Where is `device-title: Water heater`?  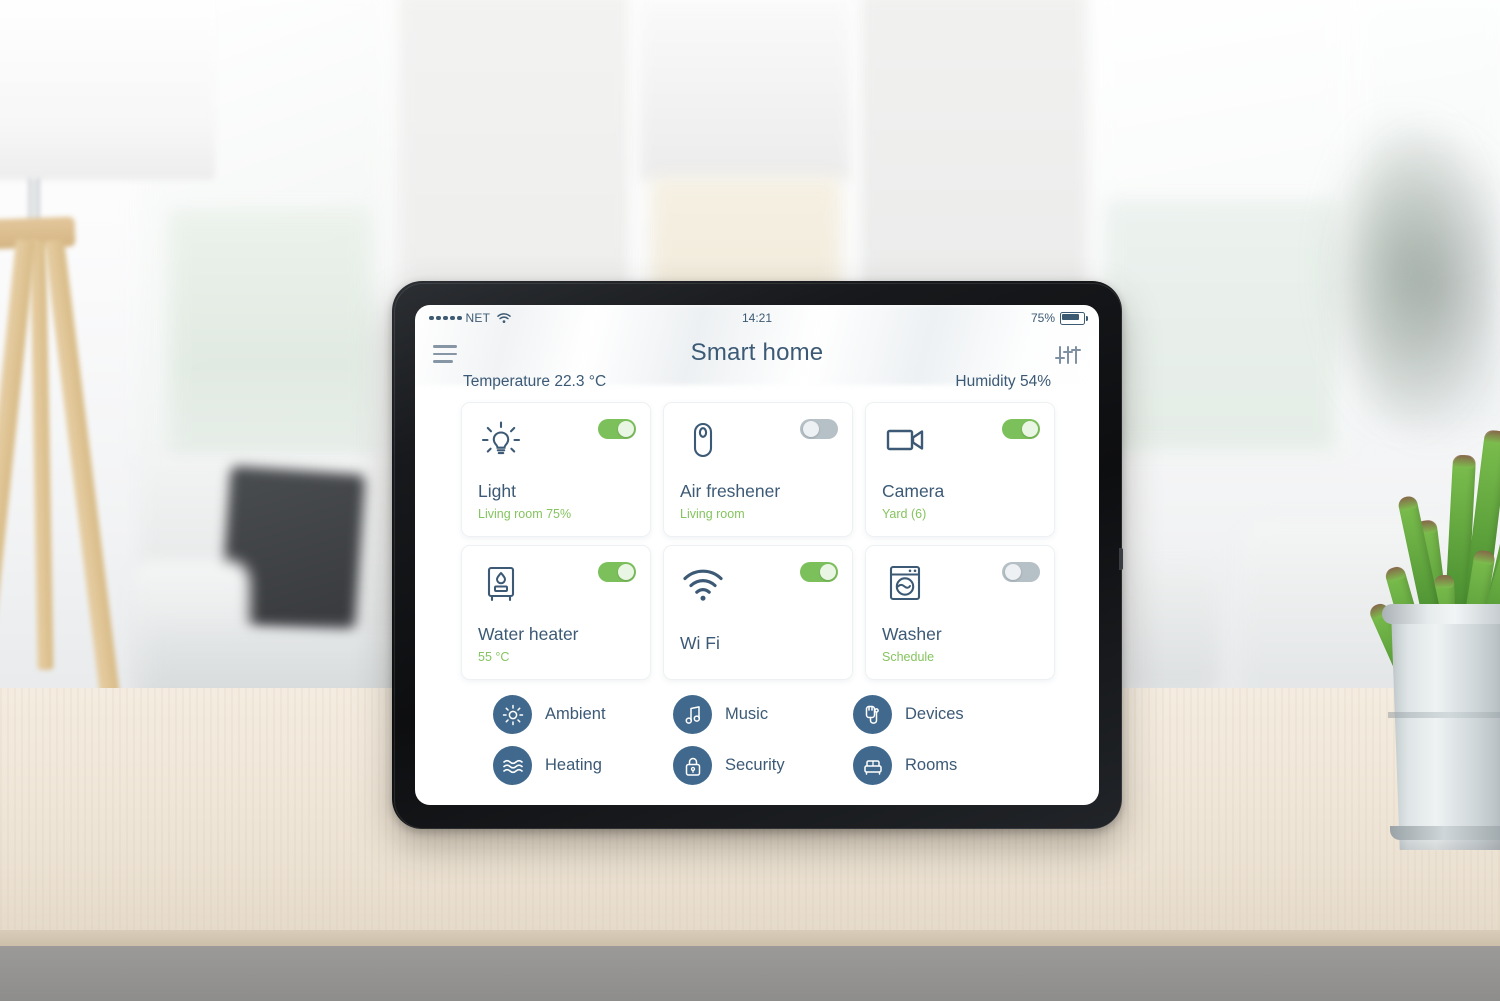
device-title: Water heater is located at coordinates (528, 633).